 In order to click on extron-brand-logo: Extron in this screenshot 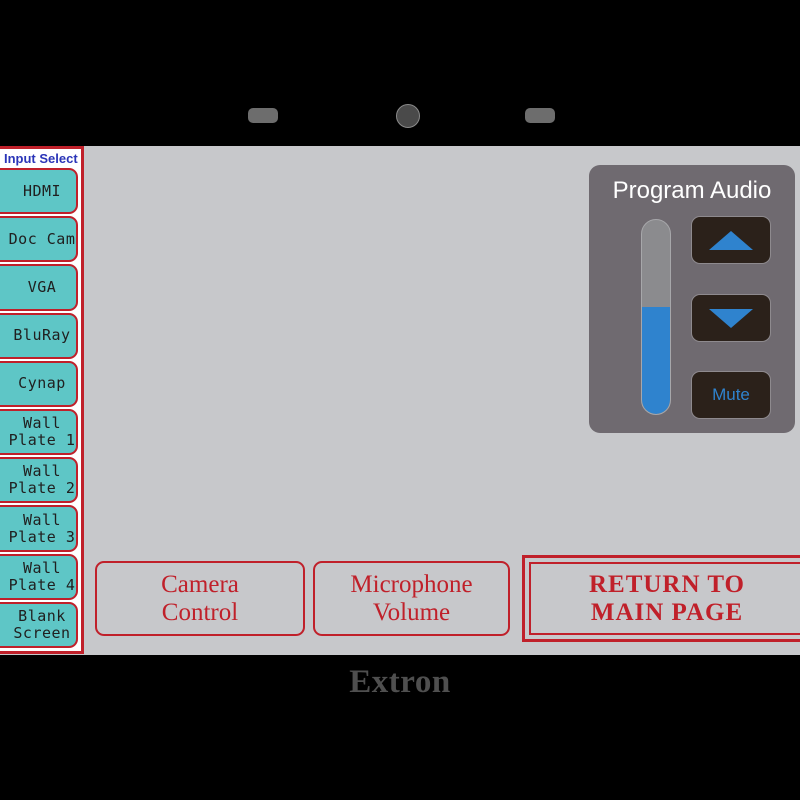, I will do `click(400, 682)`.